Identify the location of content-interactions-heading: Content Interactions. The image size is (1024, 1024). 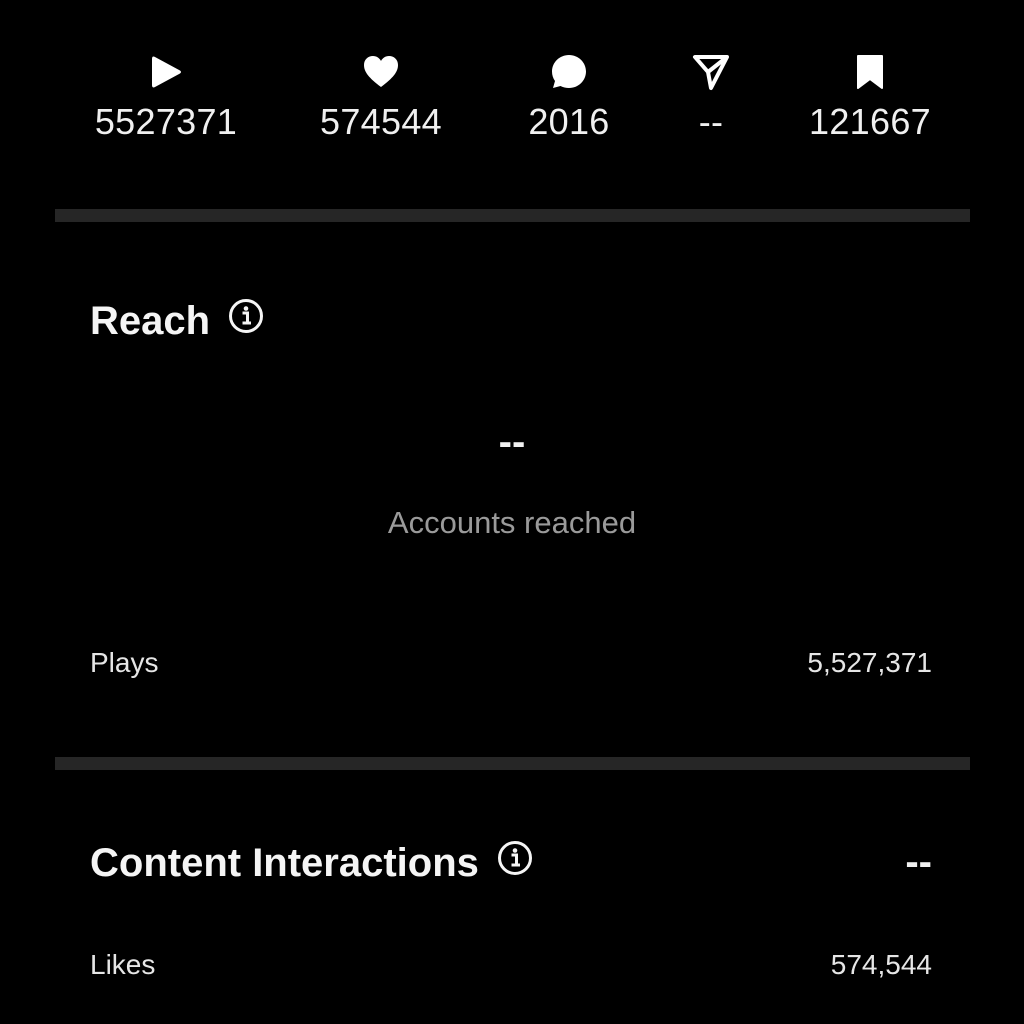
(311, 863).